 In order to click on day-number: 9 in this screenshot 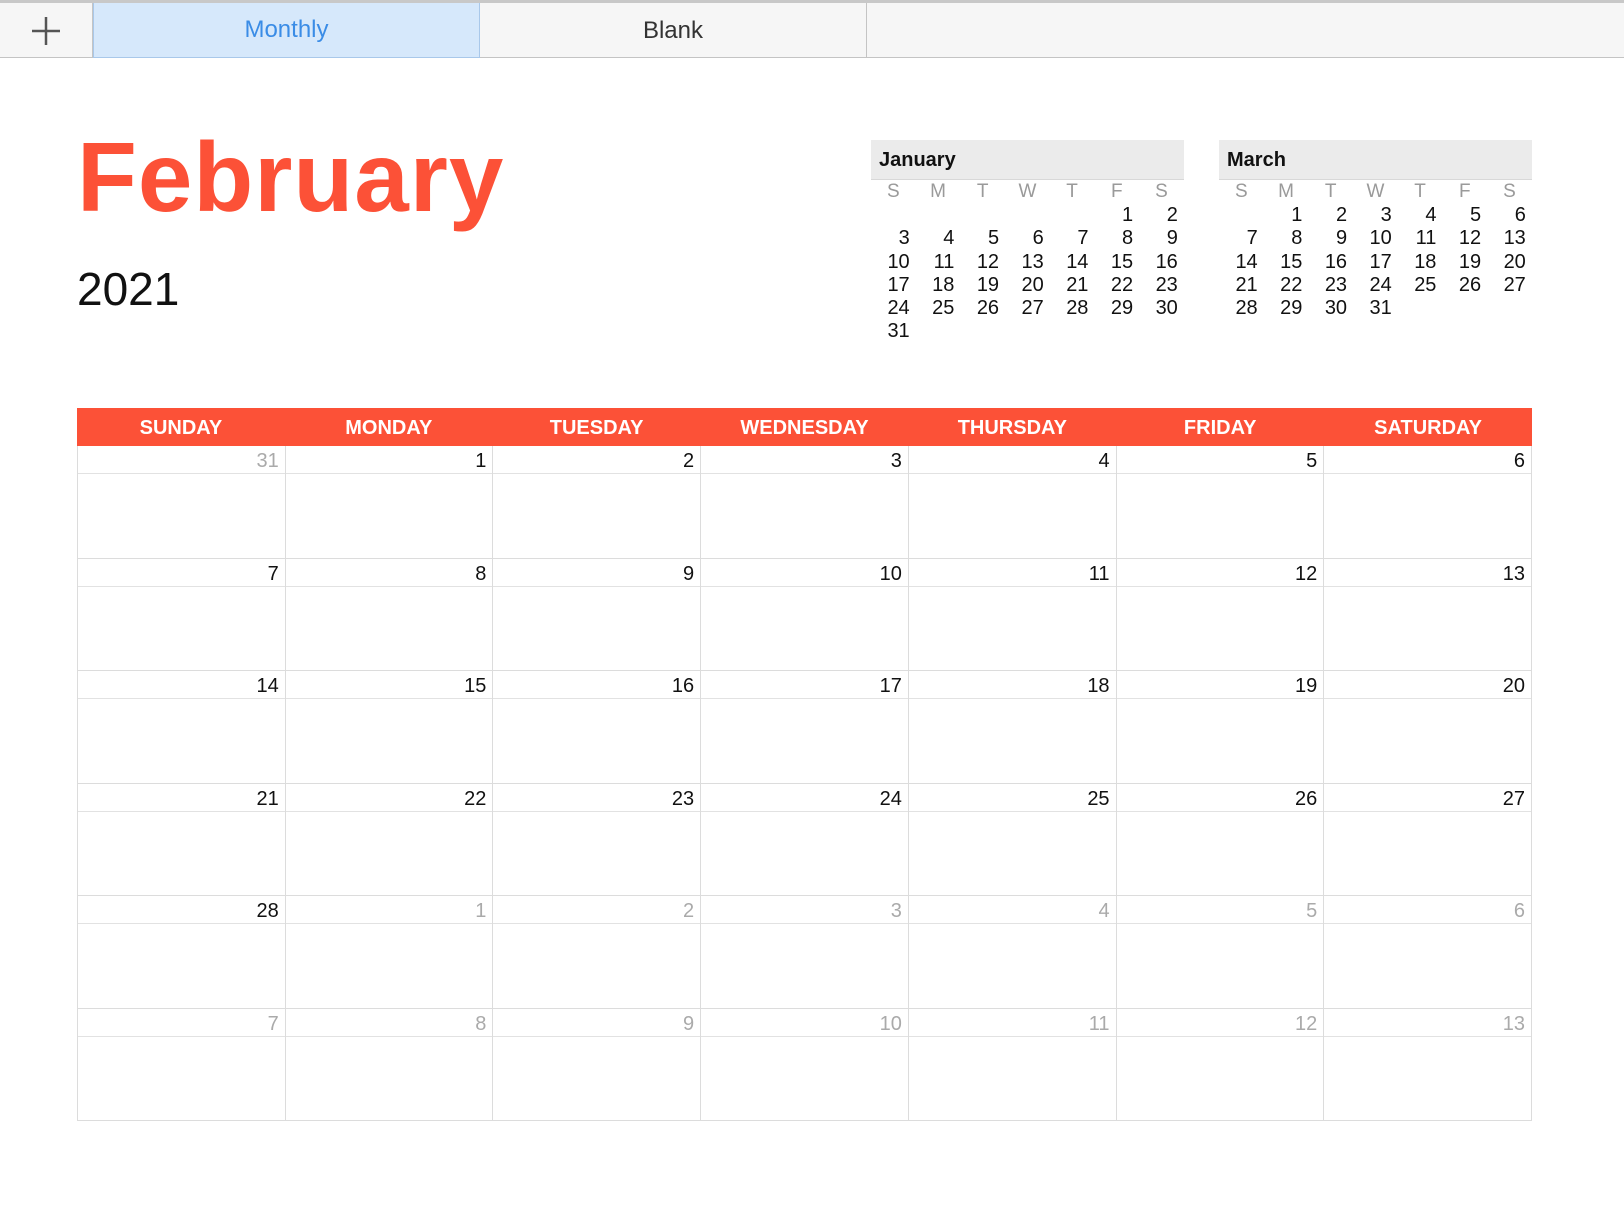, I will do `click(597, 1023)`.